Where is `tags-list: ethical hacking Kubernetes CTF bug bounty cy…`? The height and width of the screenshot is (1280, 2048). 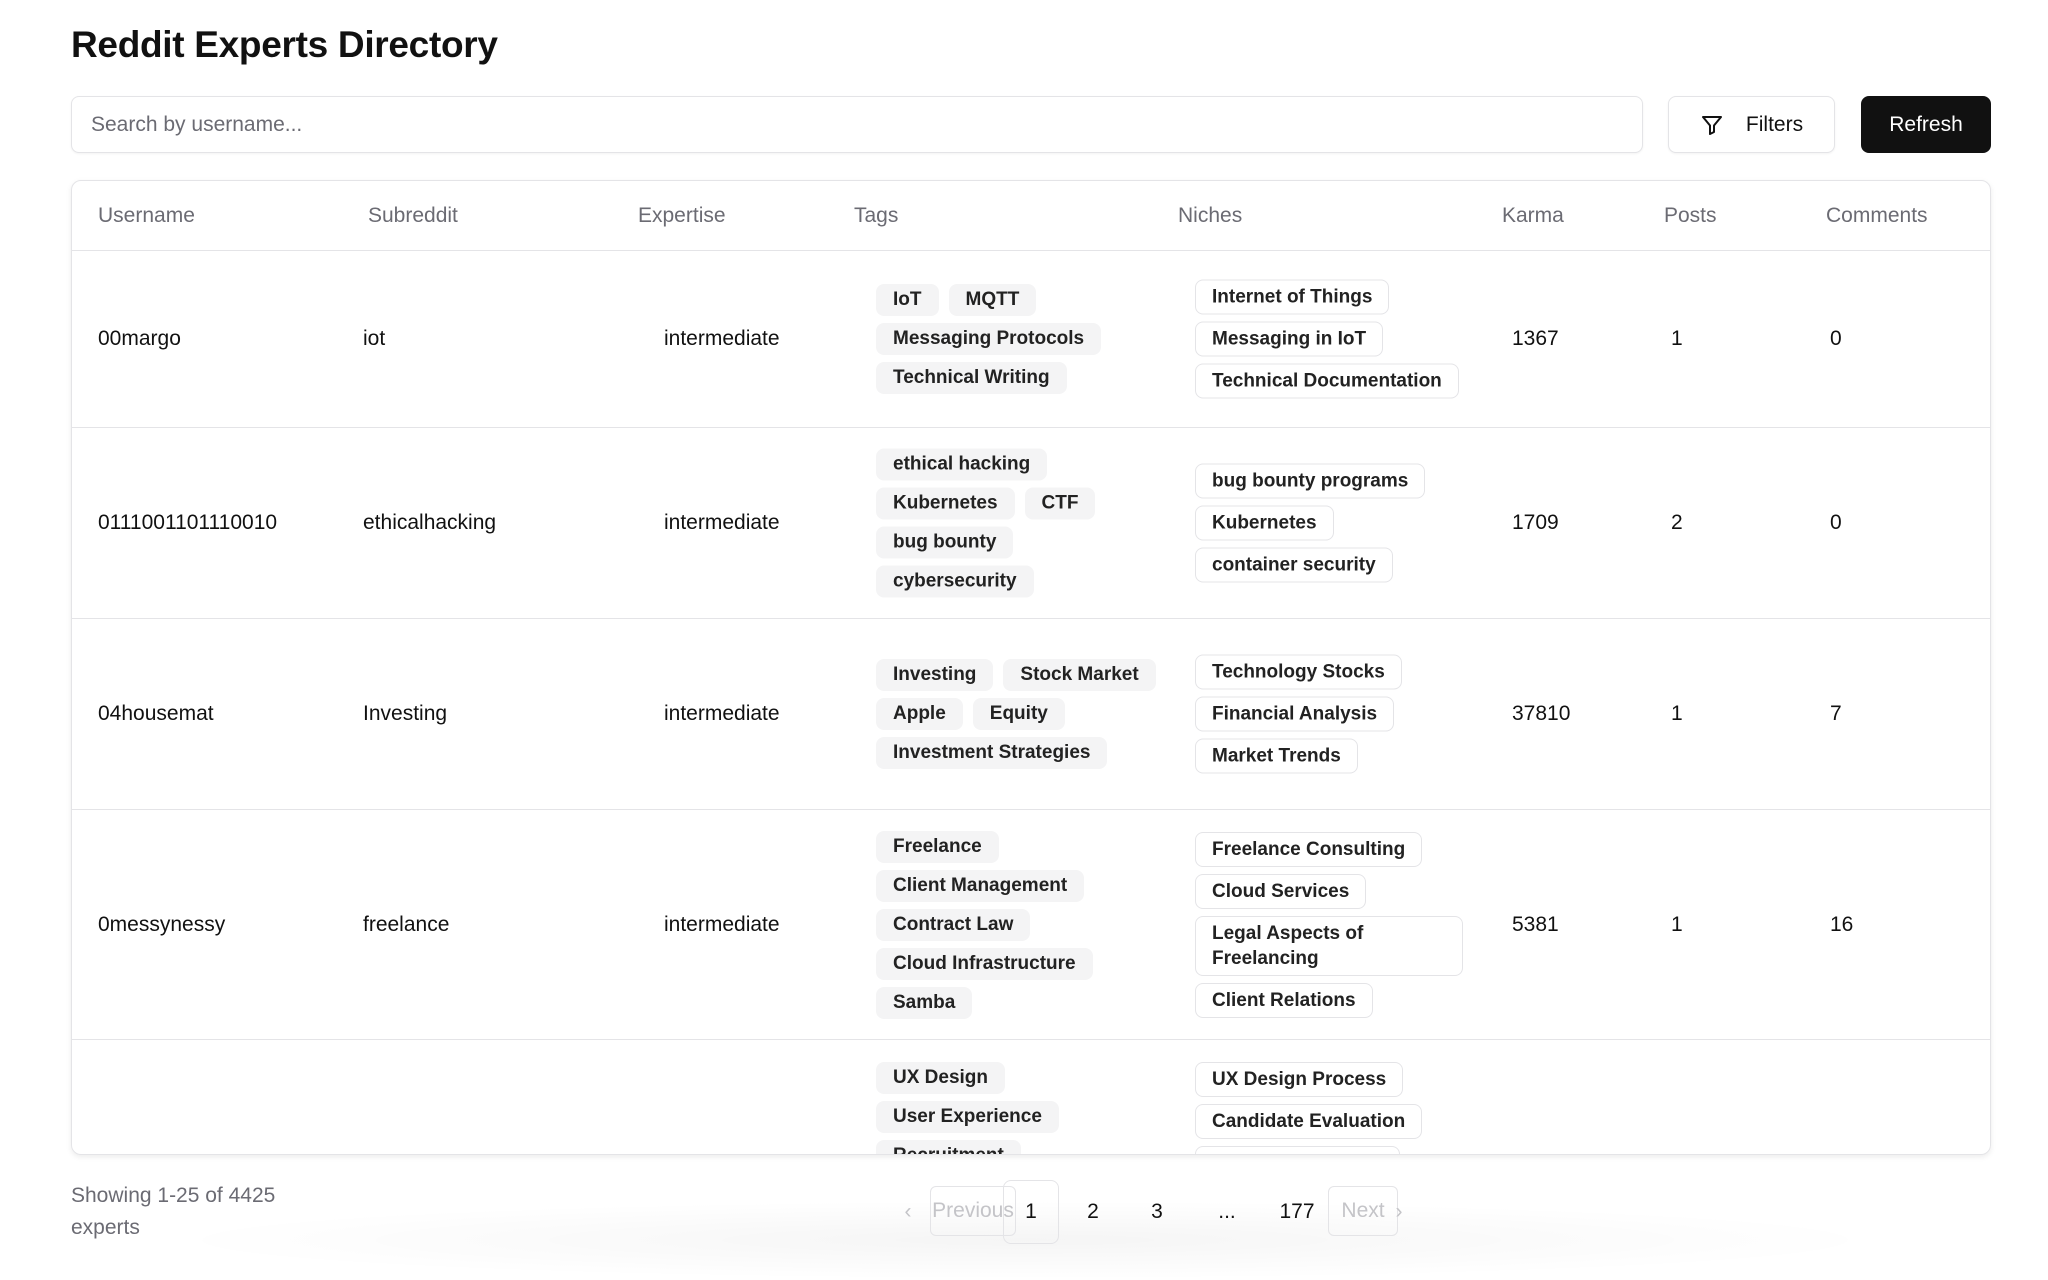 tags-list: ethical hacking Kubernetes CTF bug bounty cy… is located at coordinates (1026, 523).